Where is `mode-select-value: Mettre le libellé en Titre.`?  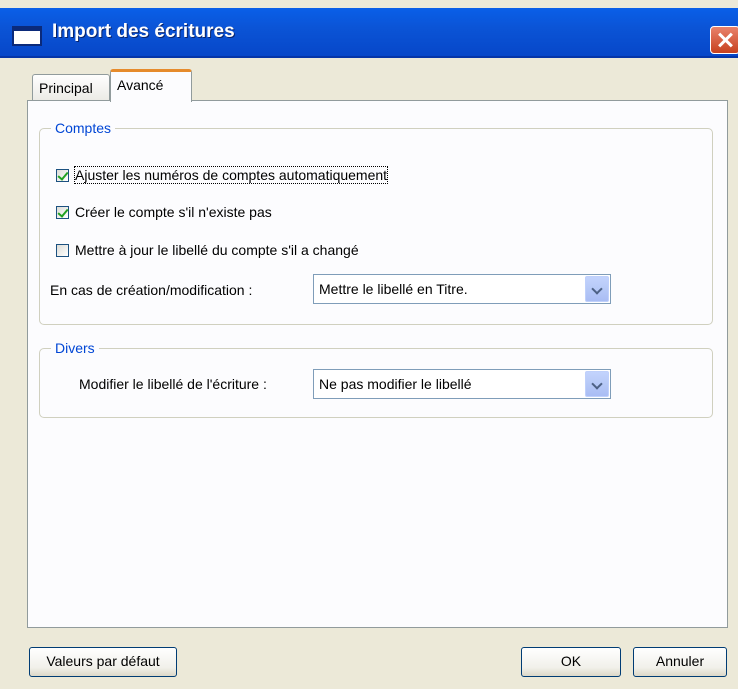 mode-select-value: Mettre le libellé en Titre. is located at coordinates (393, 289).